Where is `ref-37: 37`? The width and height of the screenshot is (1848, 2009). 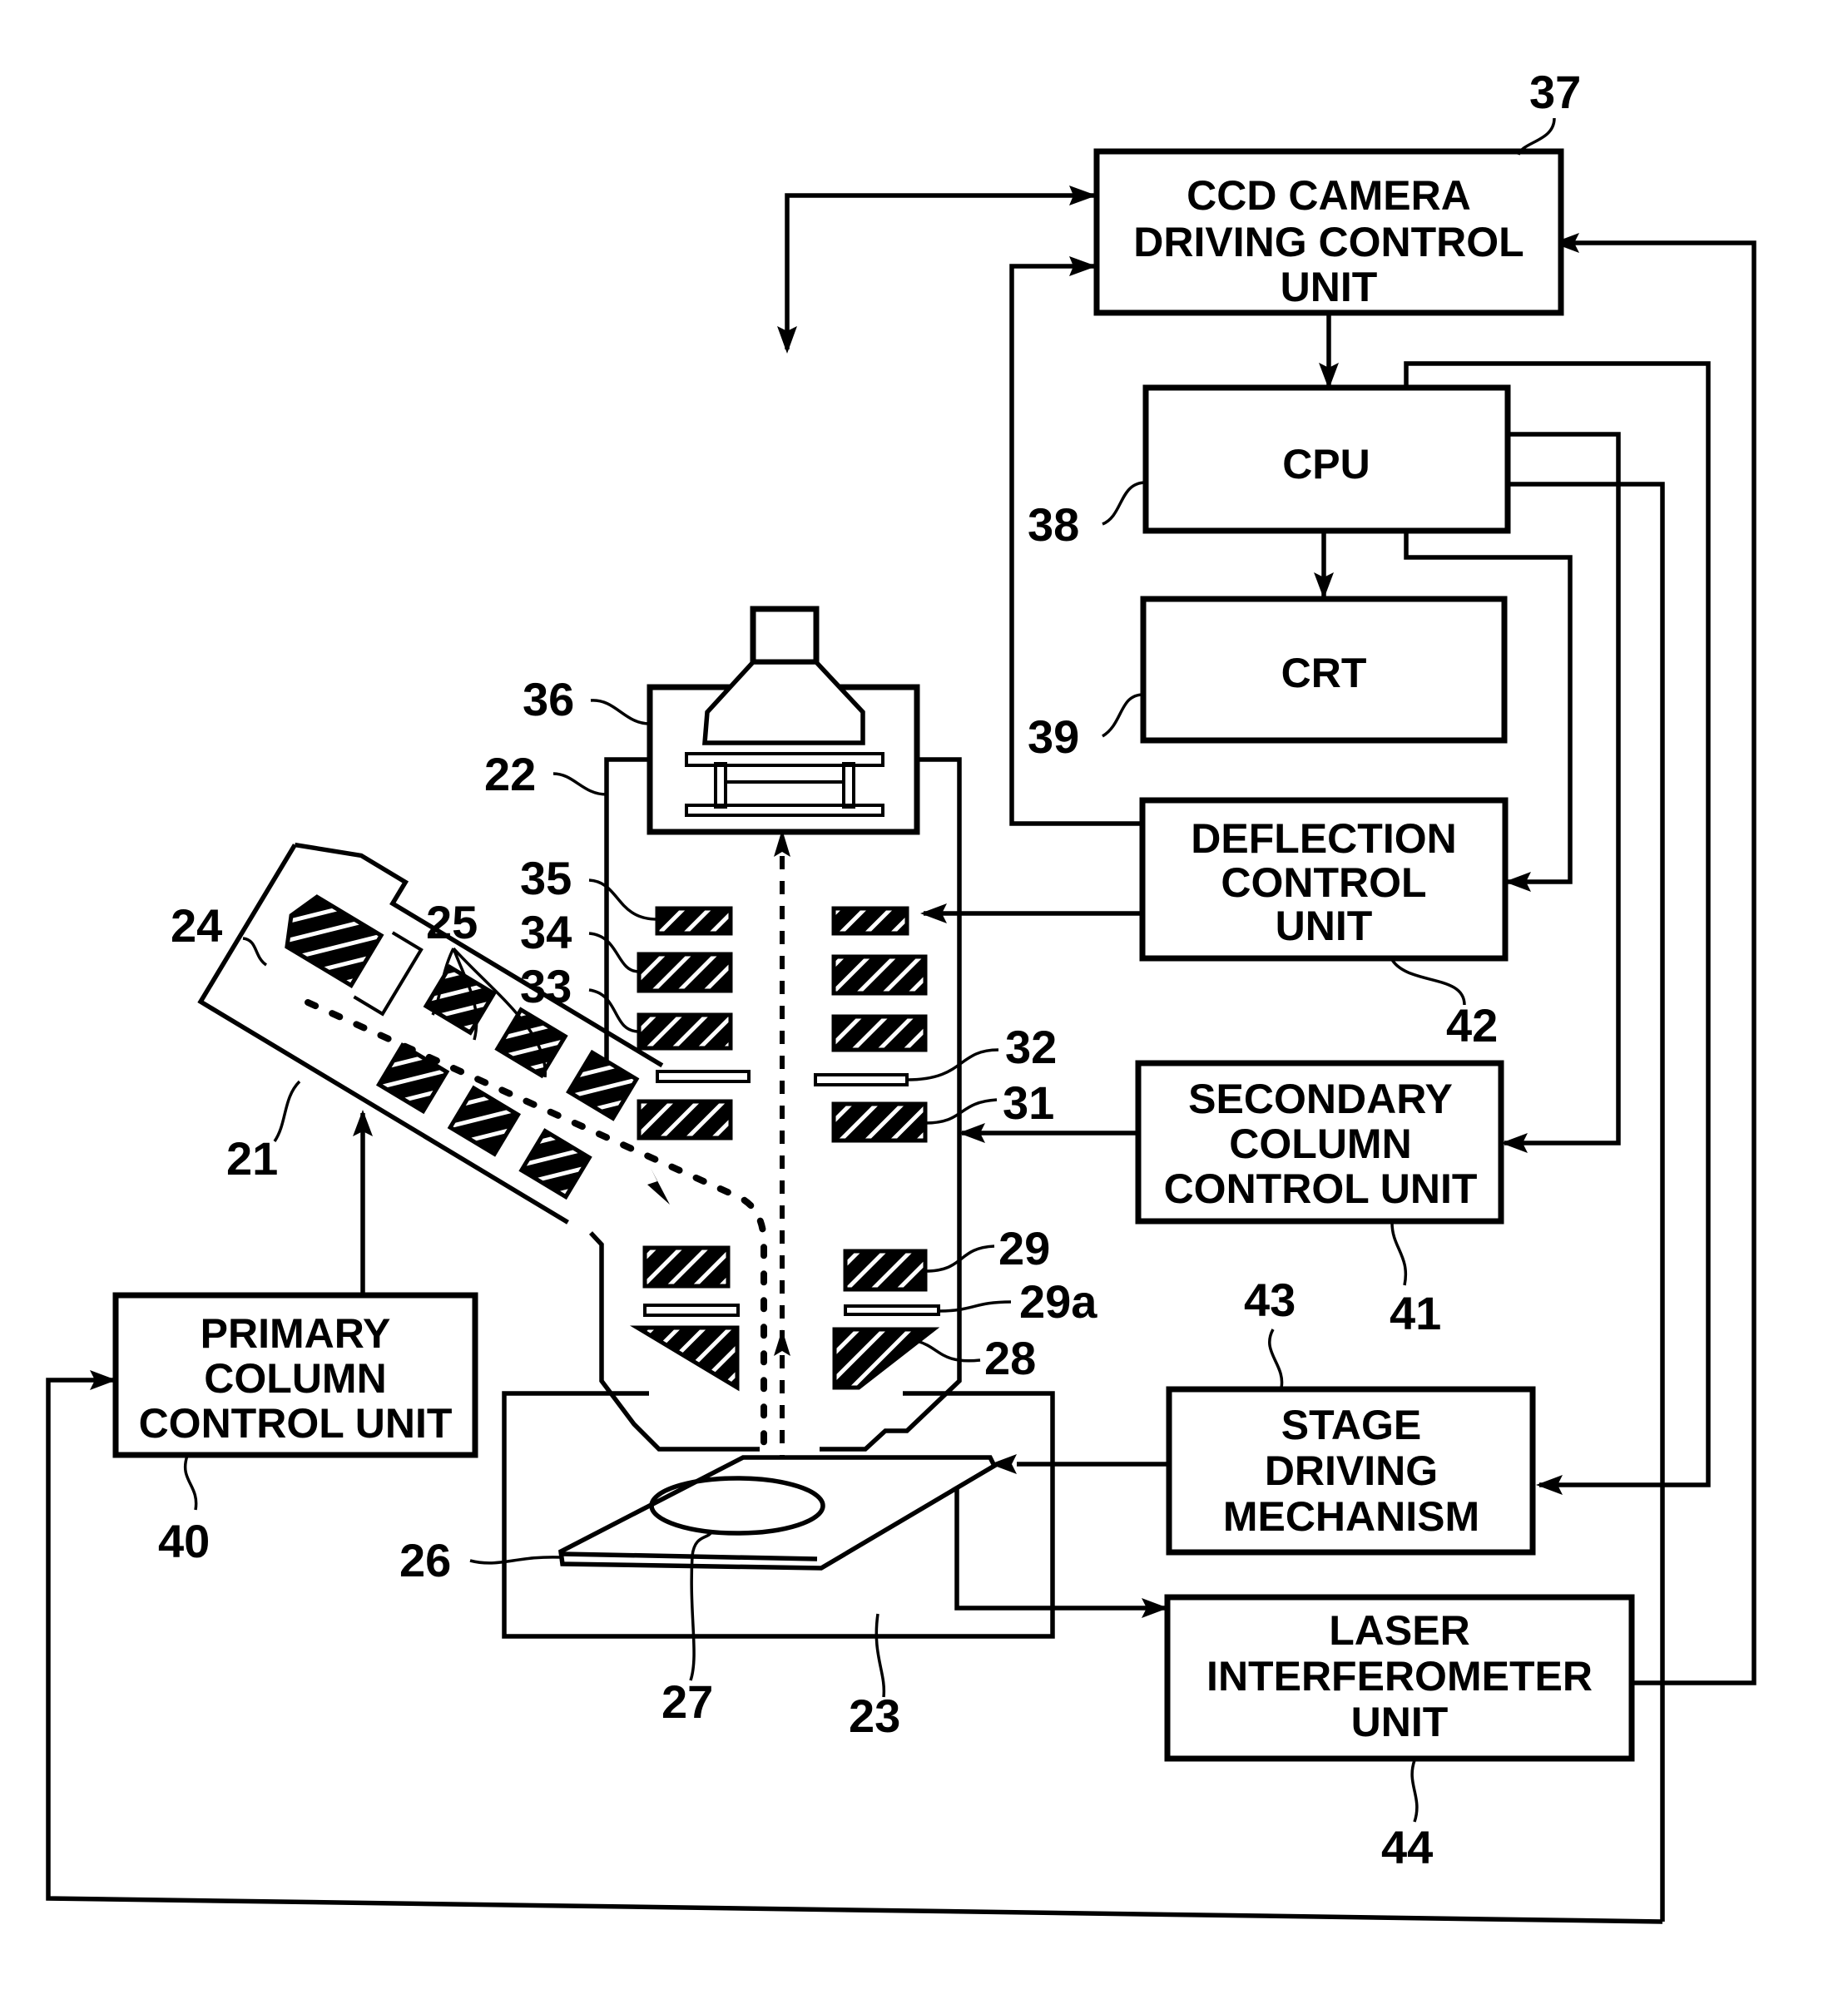 ref-37: 37 is located at coordinates (1555, 92).